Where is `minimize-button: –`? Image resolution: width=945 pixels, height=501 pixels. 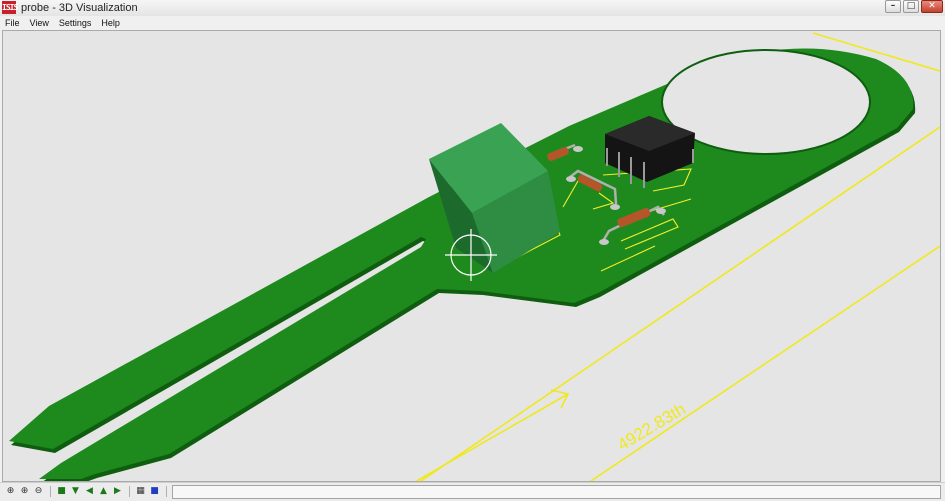
minimize-button: – is located at coordinates (893, 6).